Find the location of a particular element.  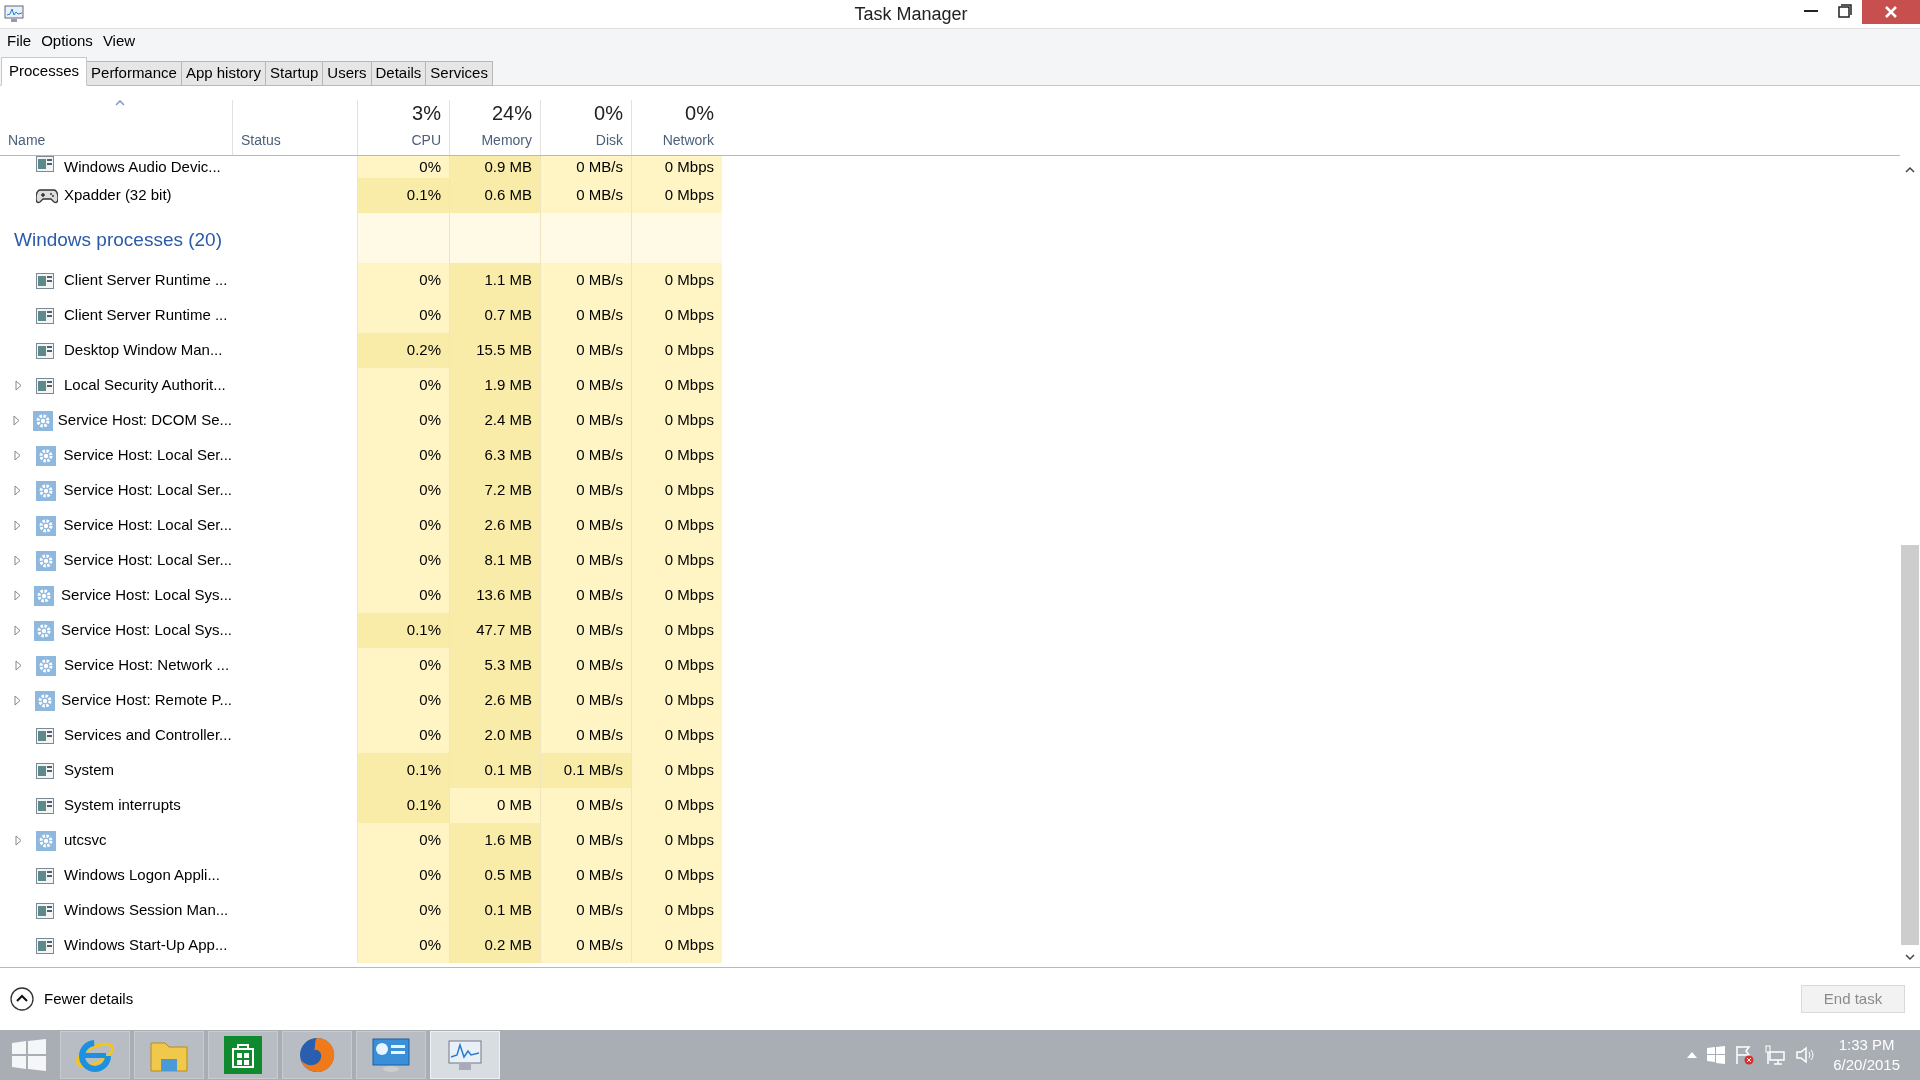

fewer-details-link: Fewer details is located at coordinates (72, 999).